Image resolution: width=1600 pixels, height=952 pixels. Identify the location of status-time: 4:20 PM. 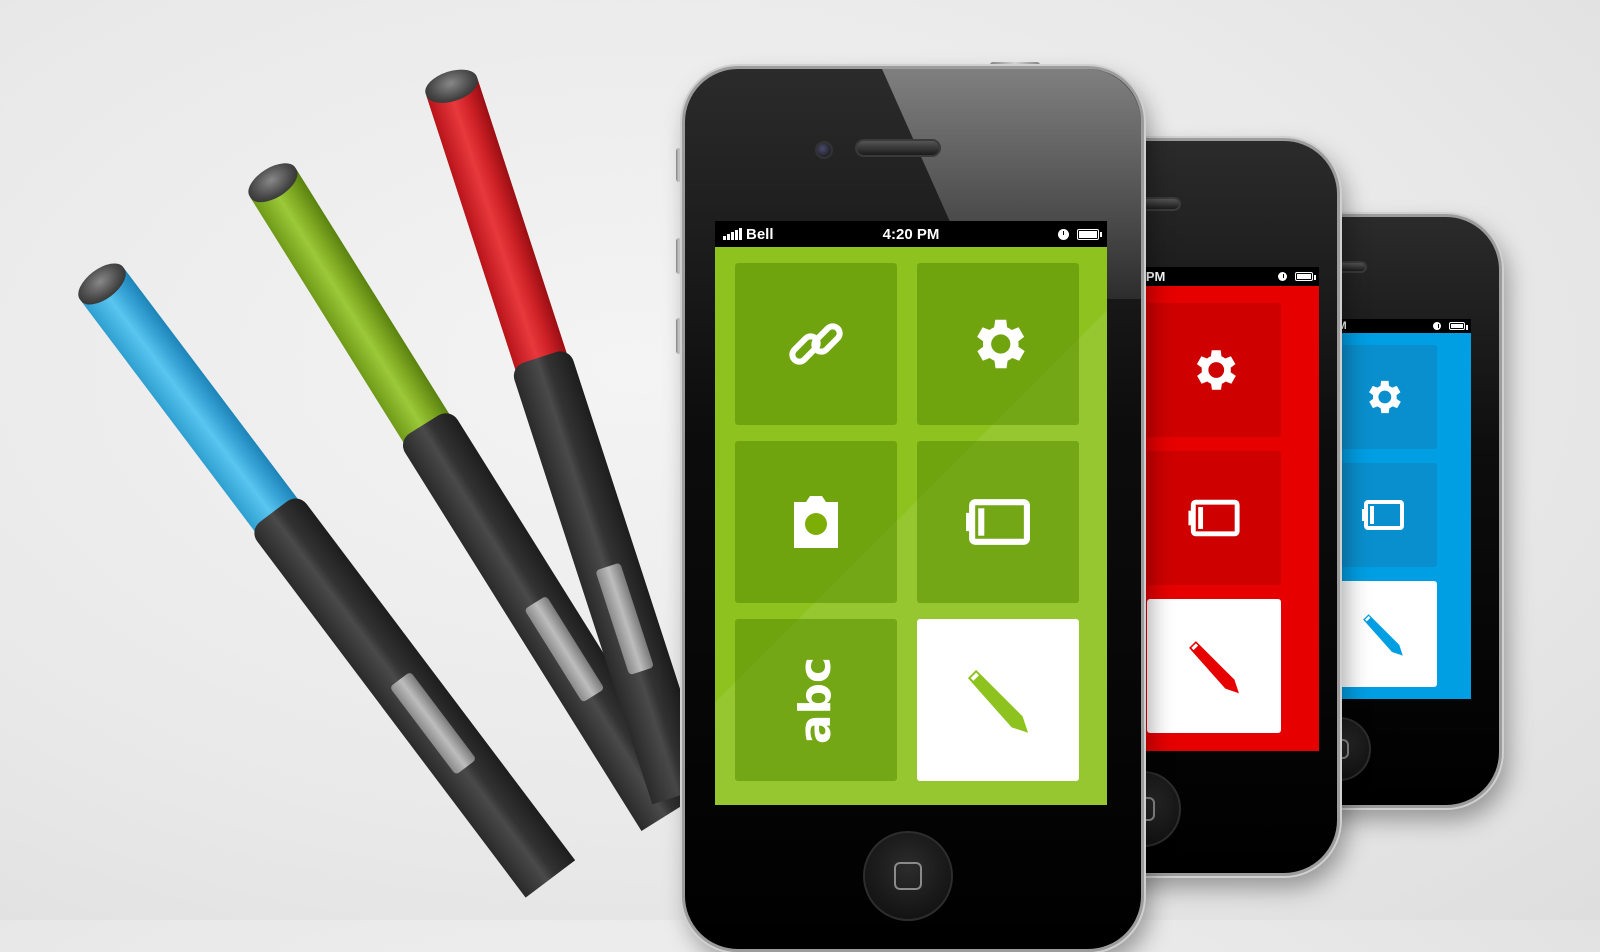
(911, 234).